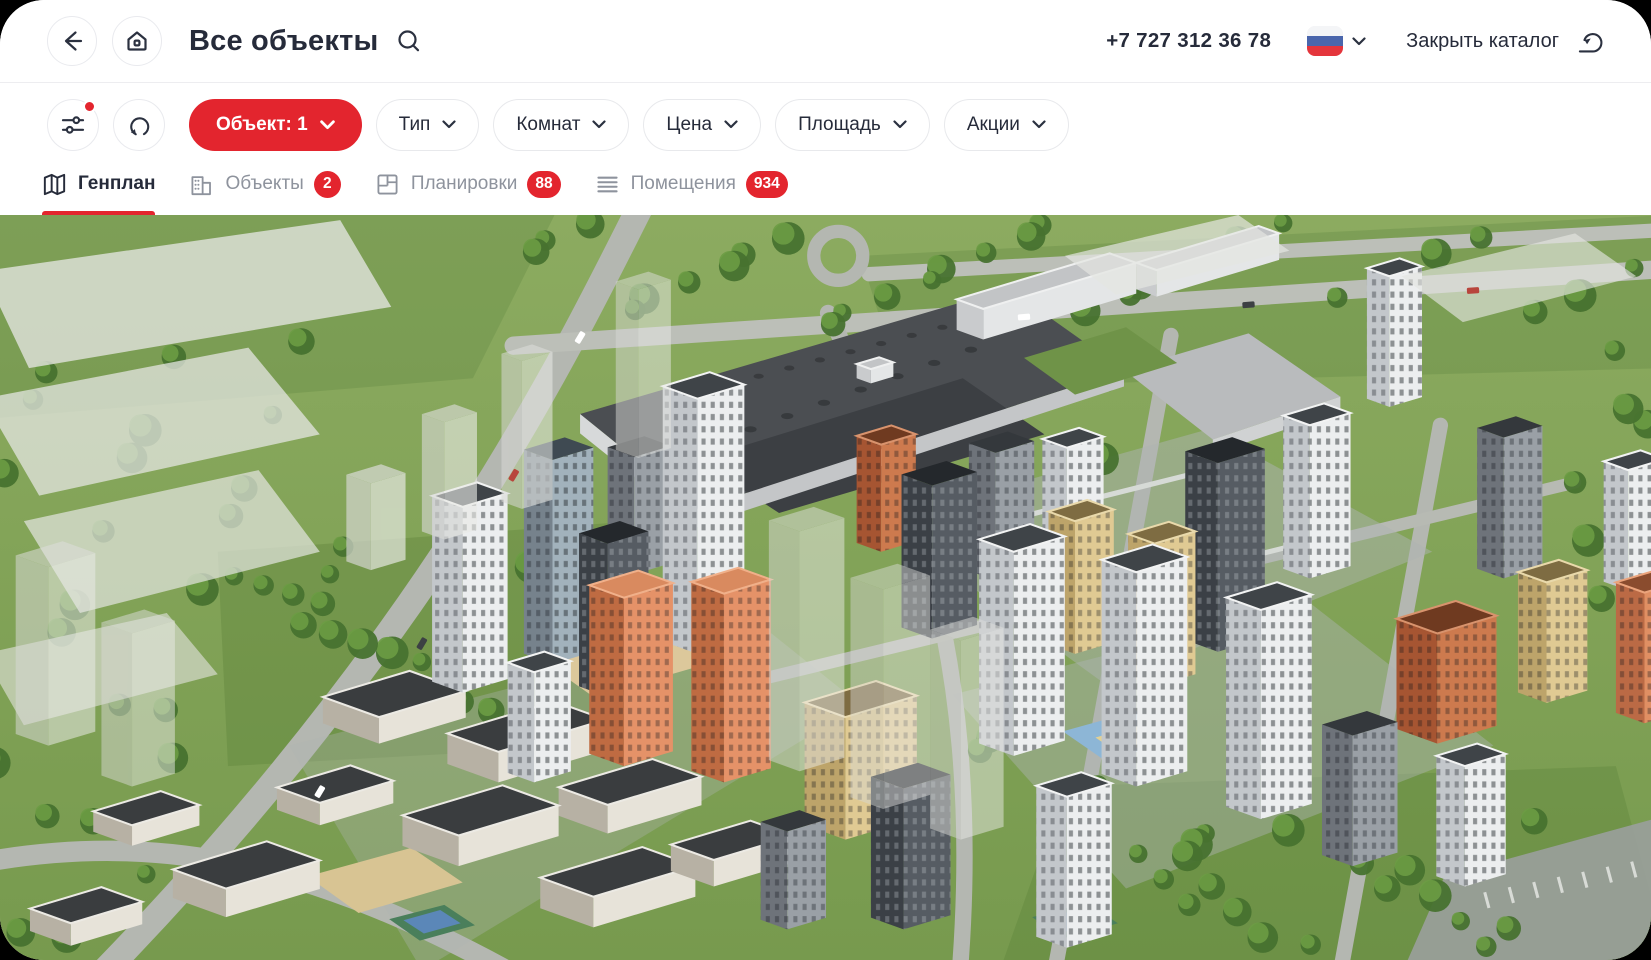  I want to click on close-catalog-label: Закрыть каталог, so click(1482, 40).